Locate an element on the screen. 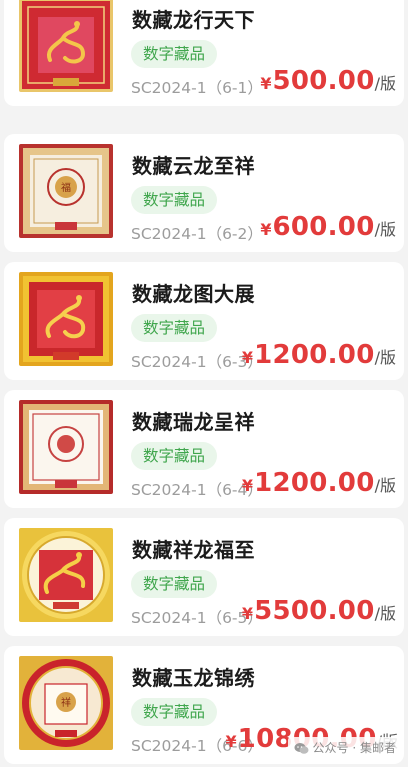 Image resolution: width=408 pixels, height=767 pixels. item-title: 数藏祥龙福至 is located at coordinates (193, 548).